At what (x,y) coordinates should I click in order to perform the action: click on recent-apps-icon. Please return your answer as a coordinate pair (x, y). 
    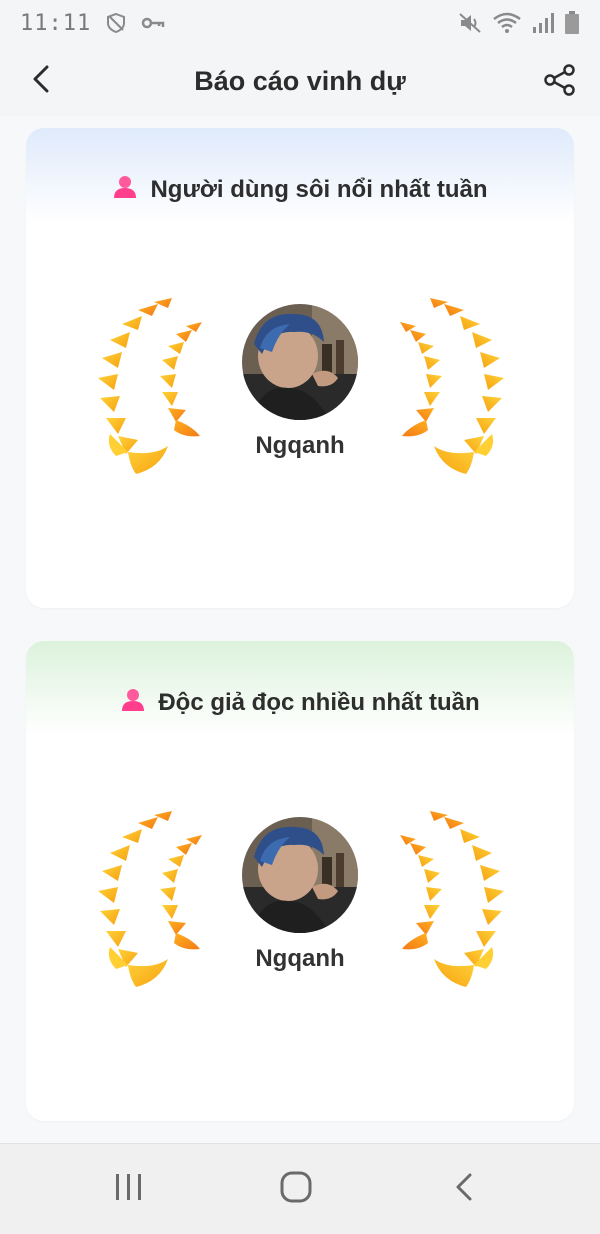
    Looking at the image, I should click on (129, 1189).